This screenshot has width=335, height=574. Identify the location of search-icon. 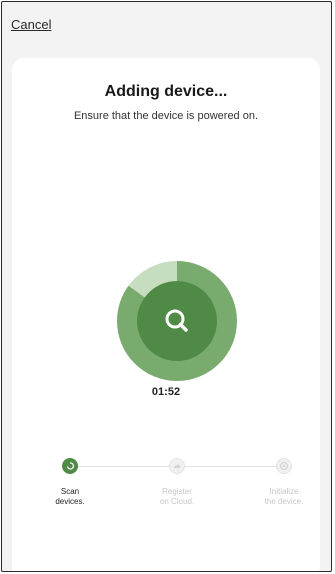
(176, 320).